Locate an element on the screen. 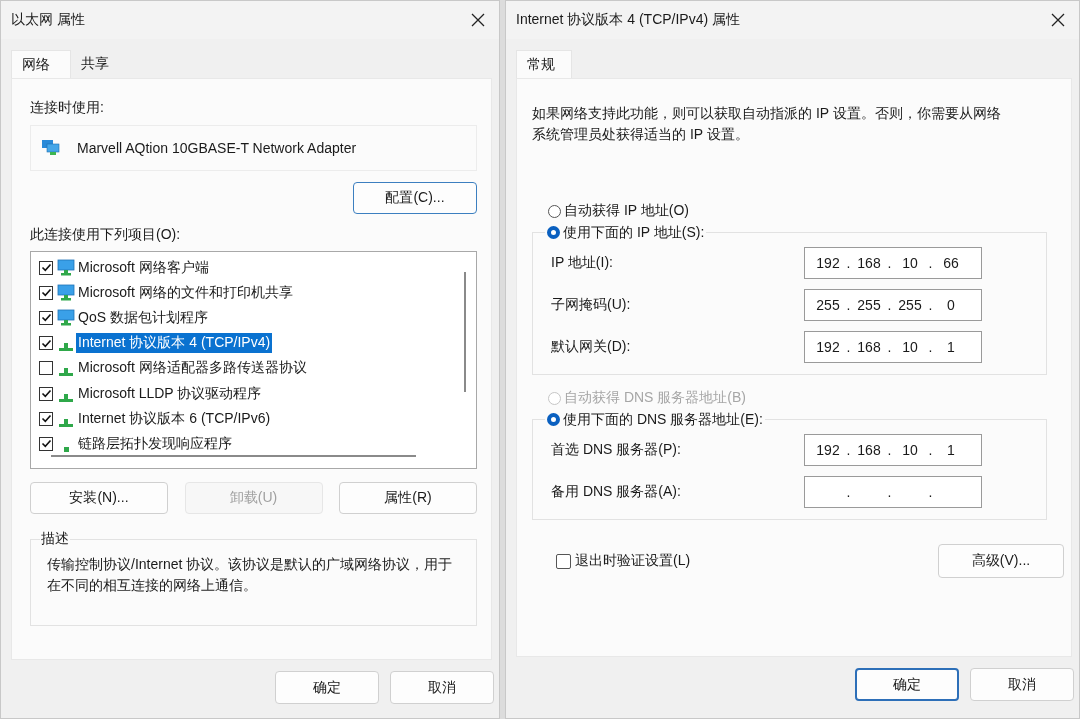  field-label: IP 地址(I): is located at coordinates (582, 263).